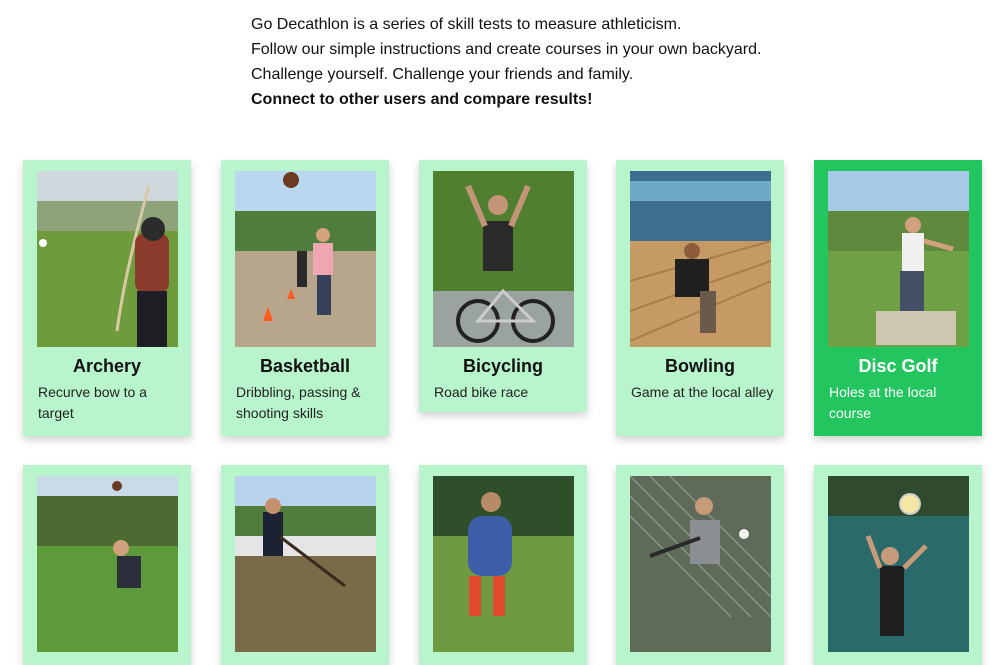 This screenshot has width=1000, height=665. What do you see at coordinates (503, 259) in the screenshot?
I see `bicycling-photo` at bounding box center [503, 259].